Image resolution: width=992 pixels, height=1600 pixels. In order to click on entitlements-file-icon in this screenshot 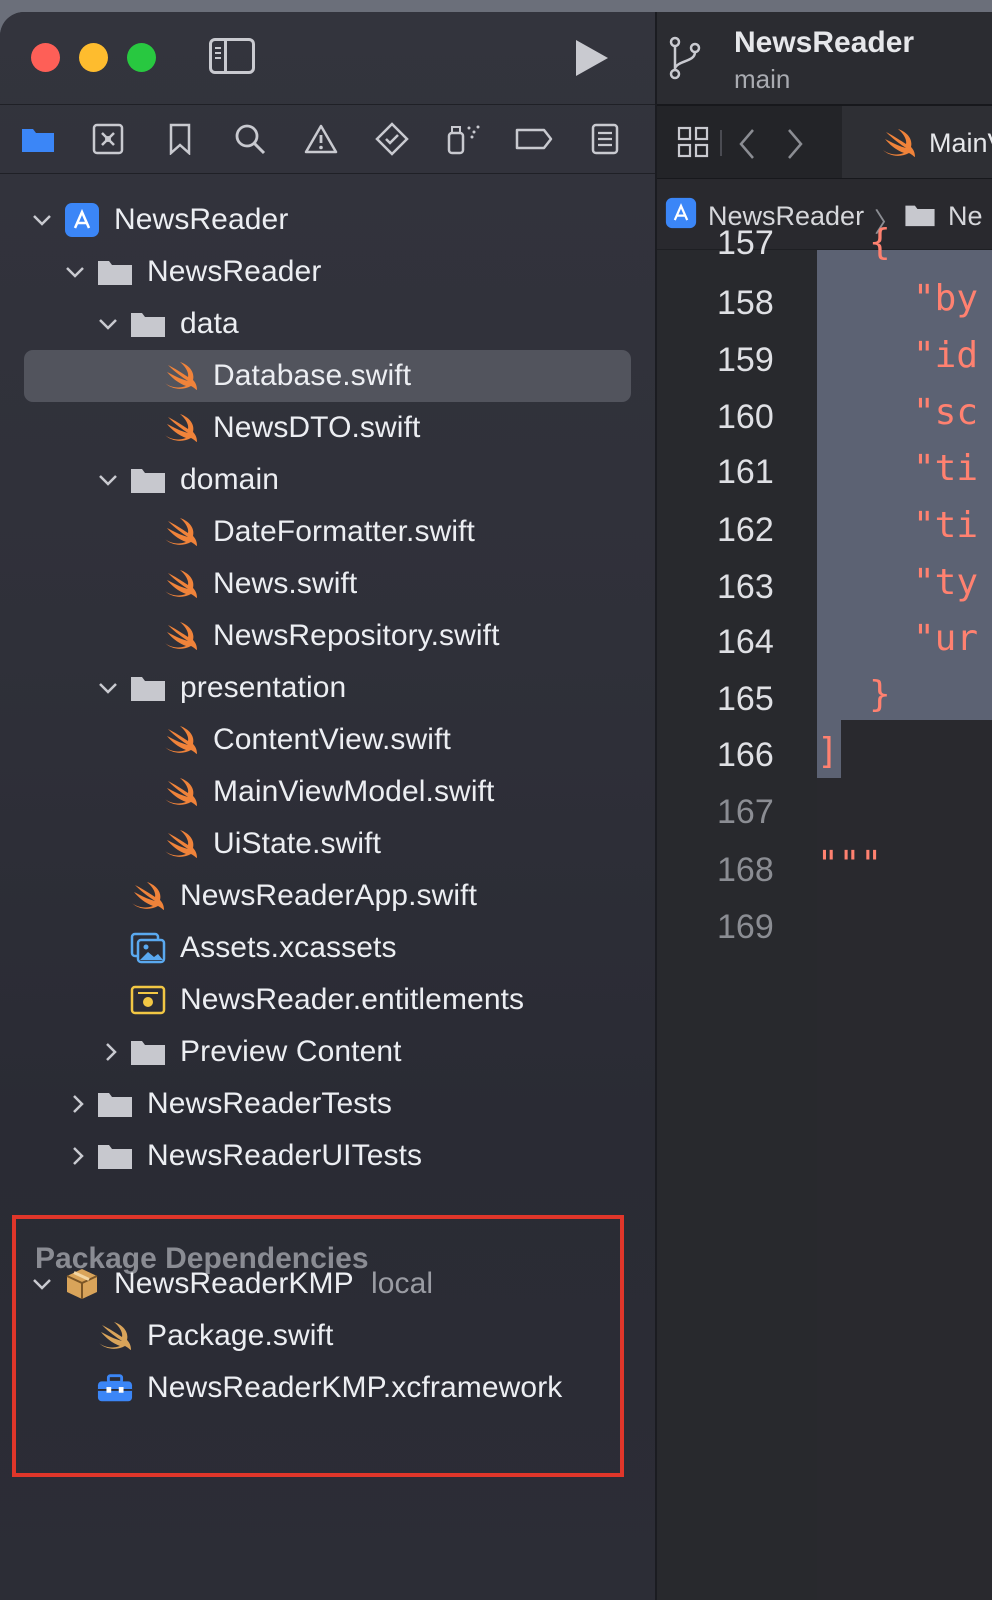, I will do `click(148, 1000)`.